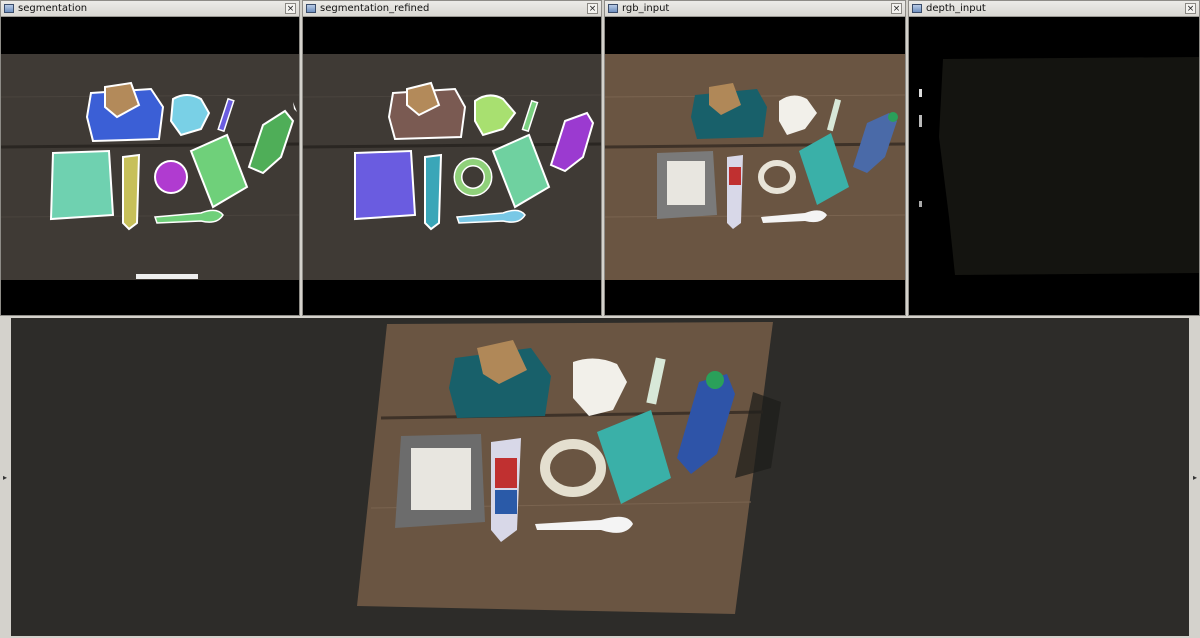  I want to click on rgb-render, so click(755, 167).